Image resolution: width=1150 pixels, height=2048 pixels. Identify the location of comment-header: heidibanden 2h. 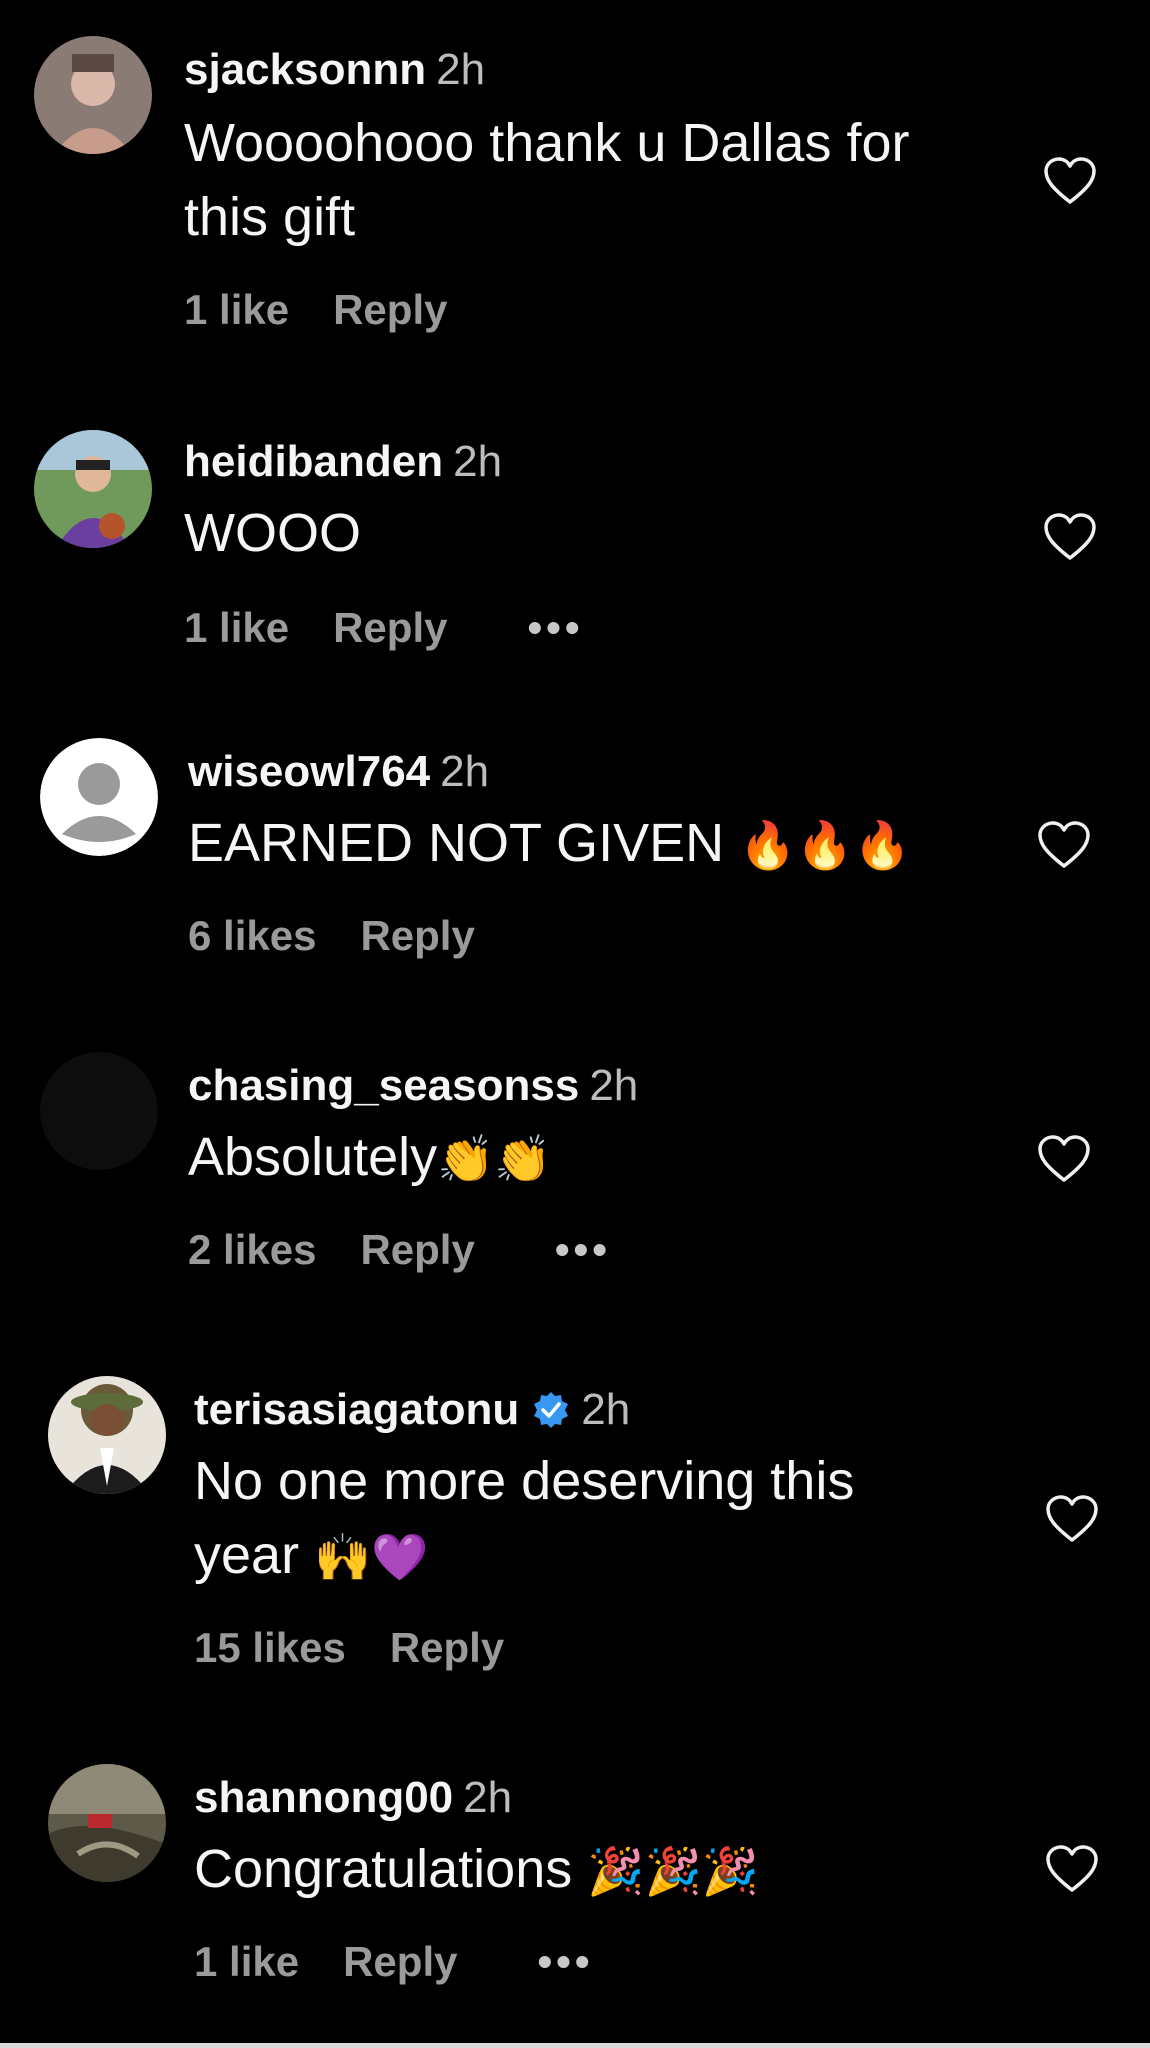
(343, 462).